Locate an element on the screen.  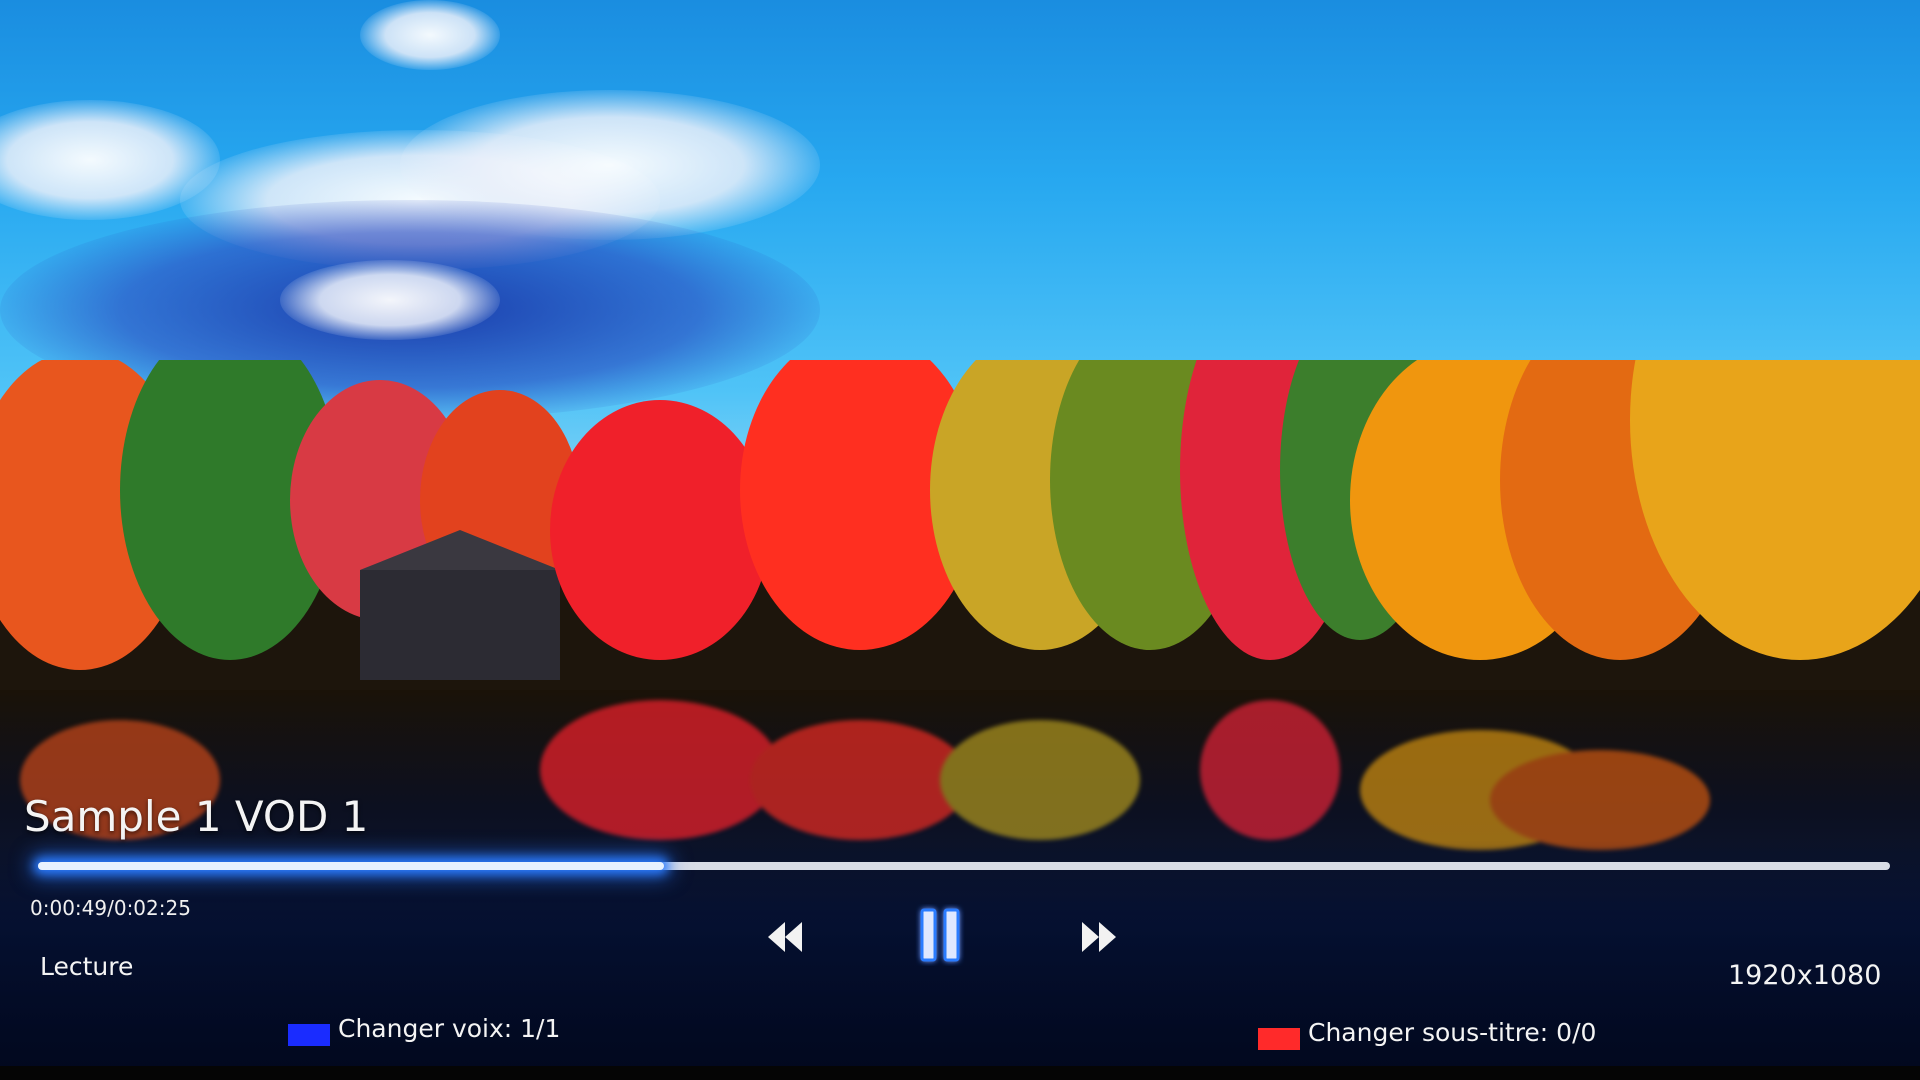
progress-bar is located at coordinates (964, 866).